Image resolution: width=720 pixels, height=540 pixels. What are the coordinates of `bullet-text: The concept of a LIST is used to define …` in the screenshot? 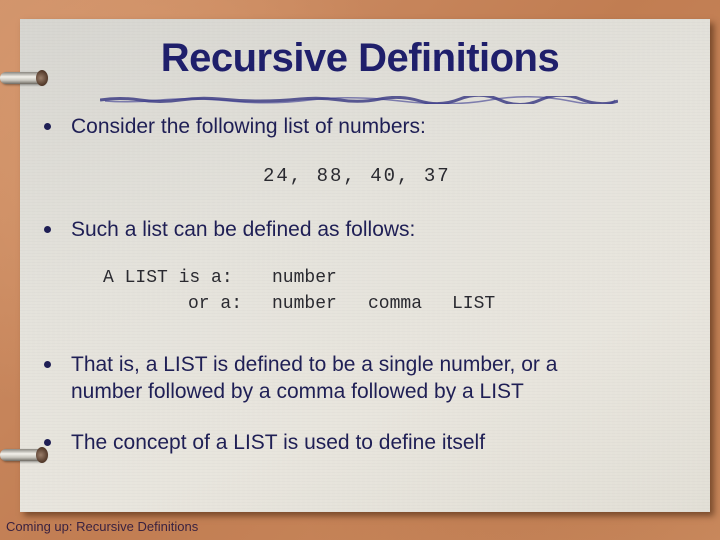 It's located at (278, 442).